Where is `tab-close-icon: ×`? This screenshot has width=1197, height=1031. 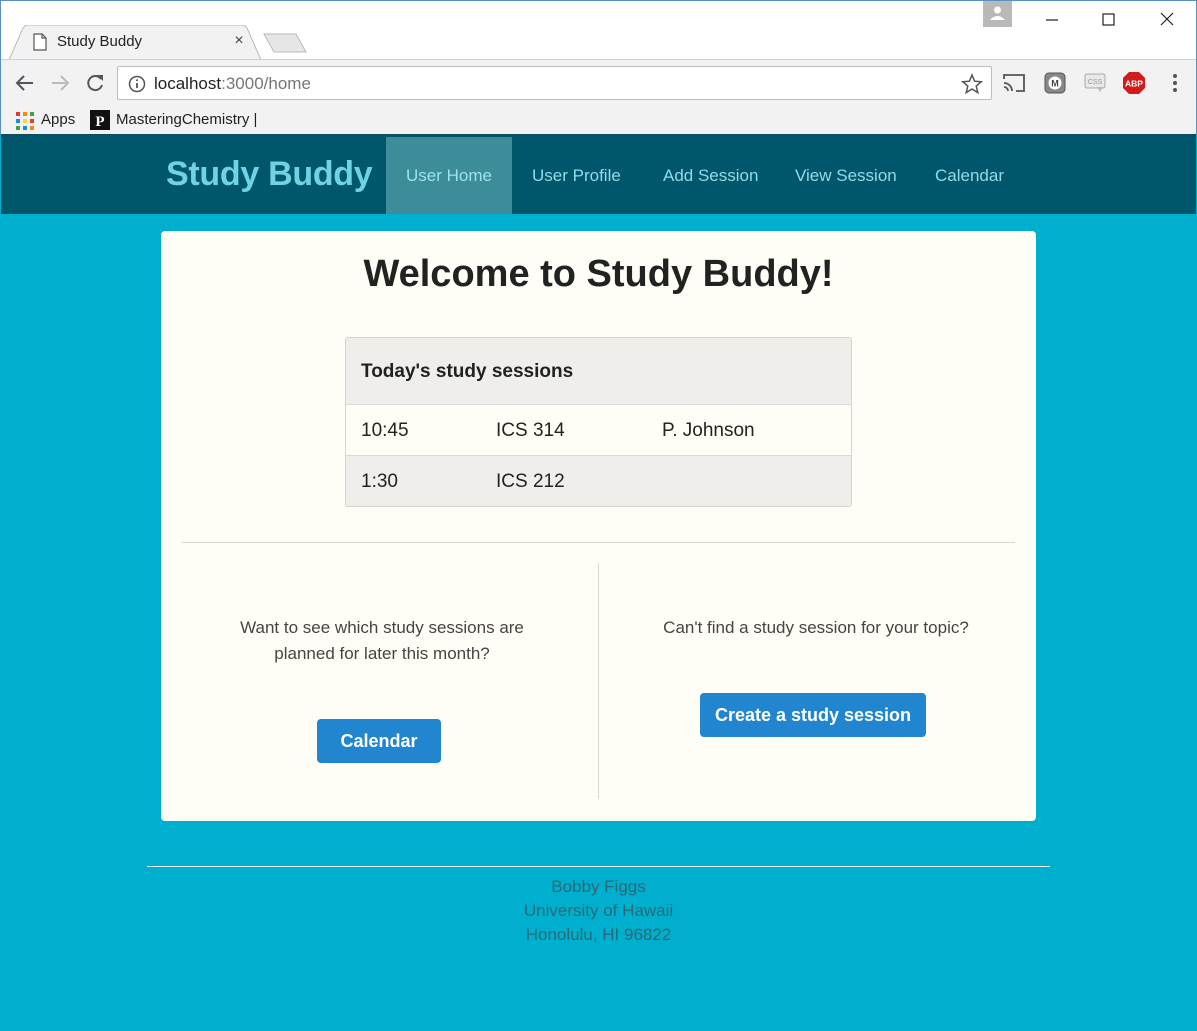
tab-close-icon: × is located at coordinates (239, 41).